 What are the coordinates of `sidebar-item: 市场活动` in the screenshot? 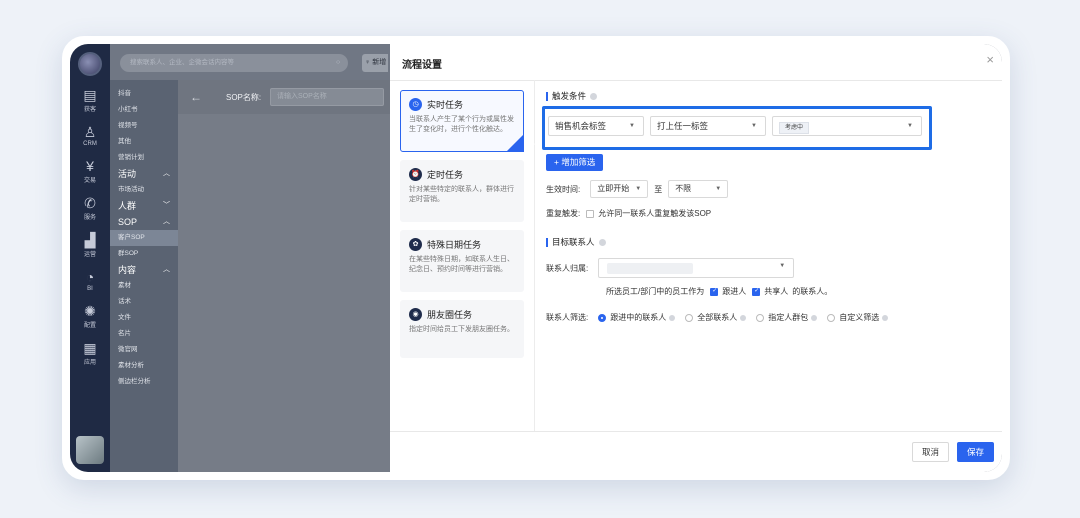 It's located at (144, 190).